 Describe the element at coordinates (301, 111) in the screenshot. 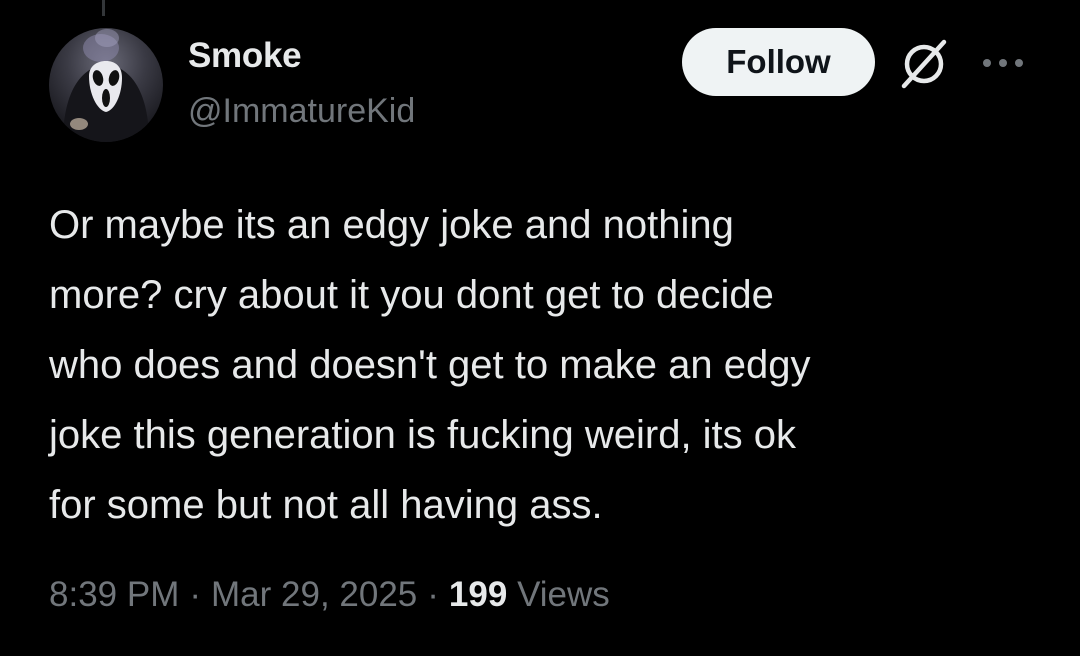

I see `author-handle: @ImmatureKid` at that location.